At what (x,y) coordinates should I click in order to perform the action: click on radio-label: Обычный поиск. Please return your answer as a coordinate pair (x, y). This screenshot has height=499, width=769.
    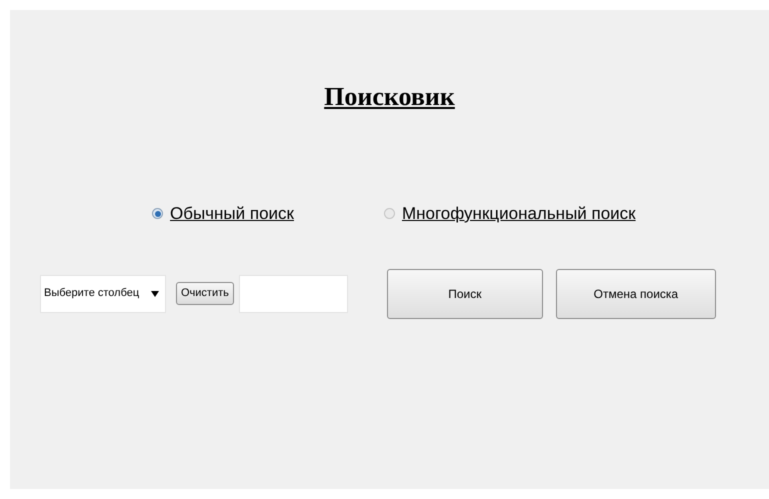
    Looking at the image, I should click on (232, 213).